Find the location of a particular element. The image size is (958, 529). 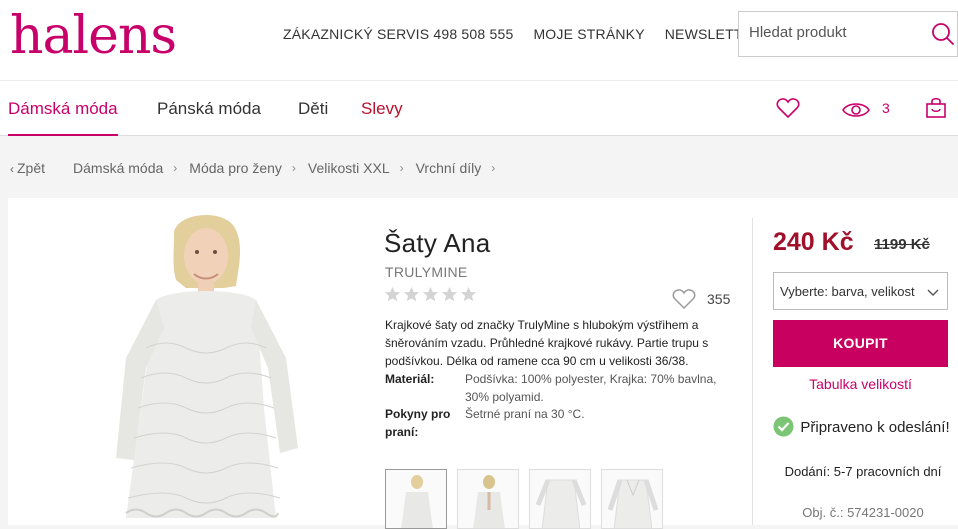

search-box is located at coordinates (848, 34).